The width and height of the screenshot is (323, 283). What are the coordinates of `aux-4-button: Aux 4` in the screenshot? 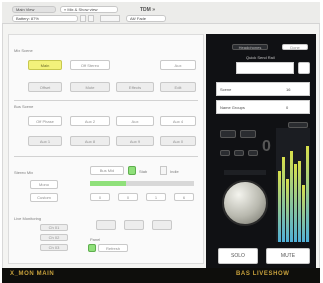 It's located at (178, 121).